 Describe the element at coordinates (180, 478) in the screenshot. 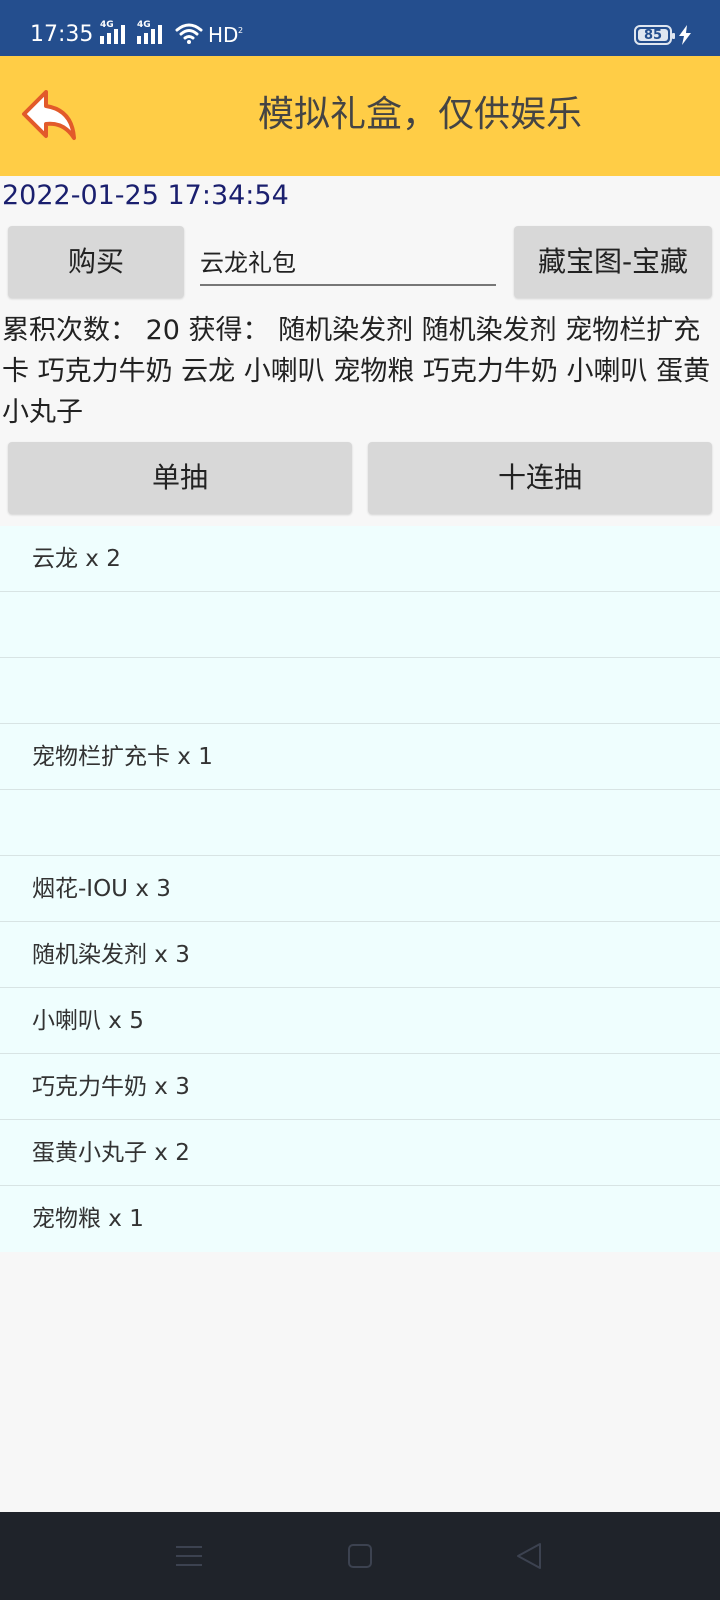

I see `single-draw-button: 单抽` at that location.